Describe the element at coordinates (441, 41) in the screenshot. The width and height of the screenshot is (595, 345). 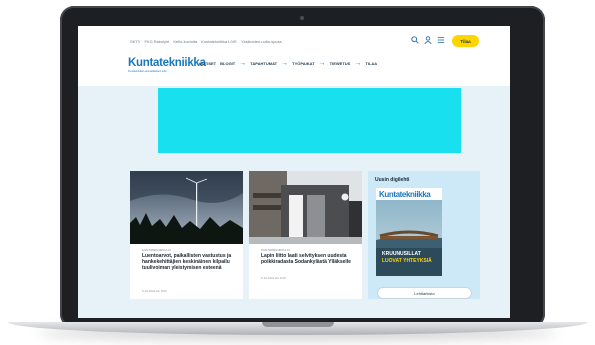
I see `menu-icon` at that location.